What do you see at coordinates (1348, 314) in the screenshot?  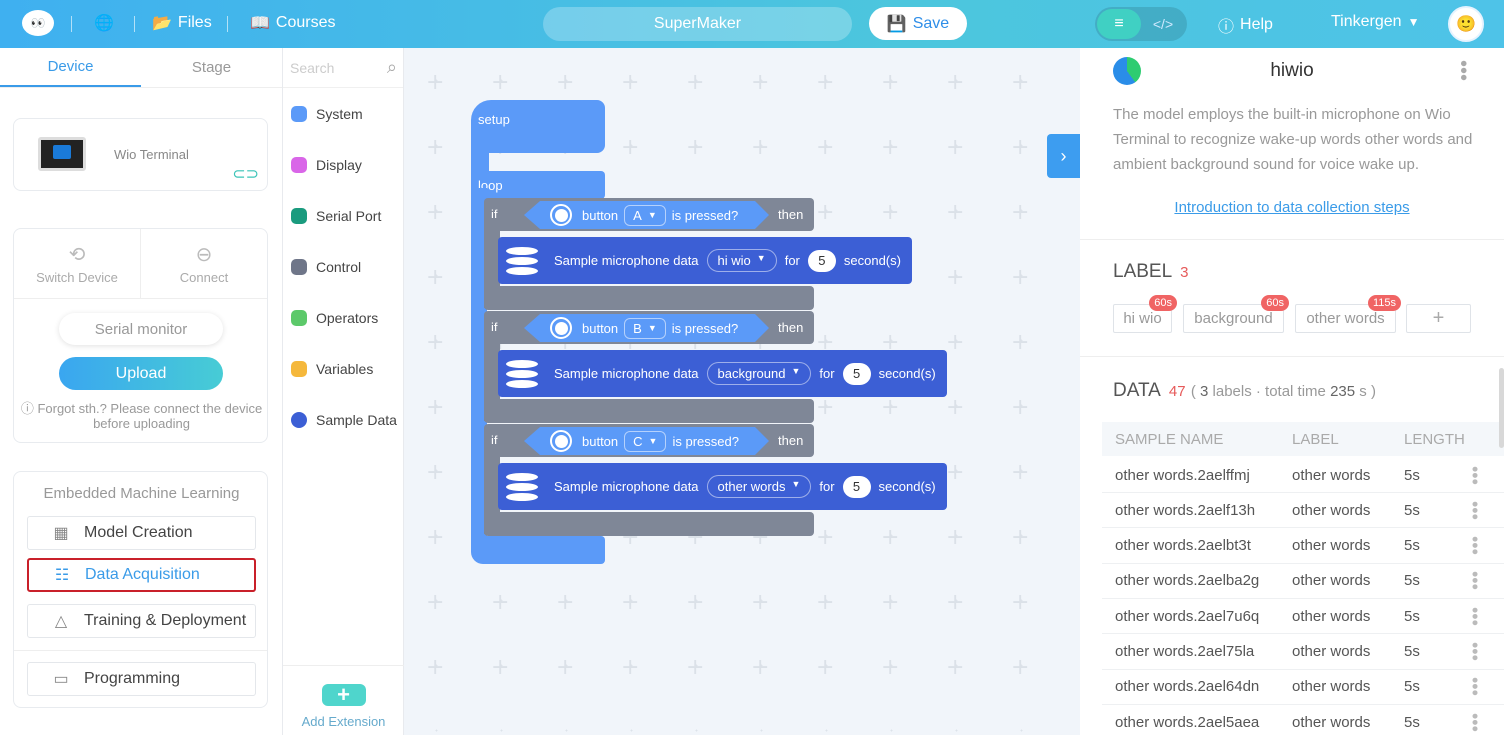 I see `label-tag: other words 115s` at bounding box center [1348, 314].